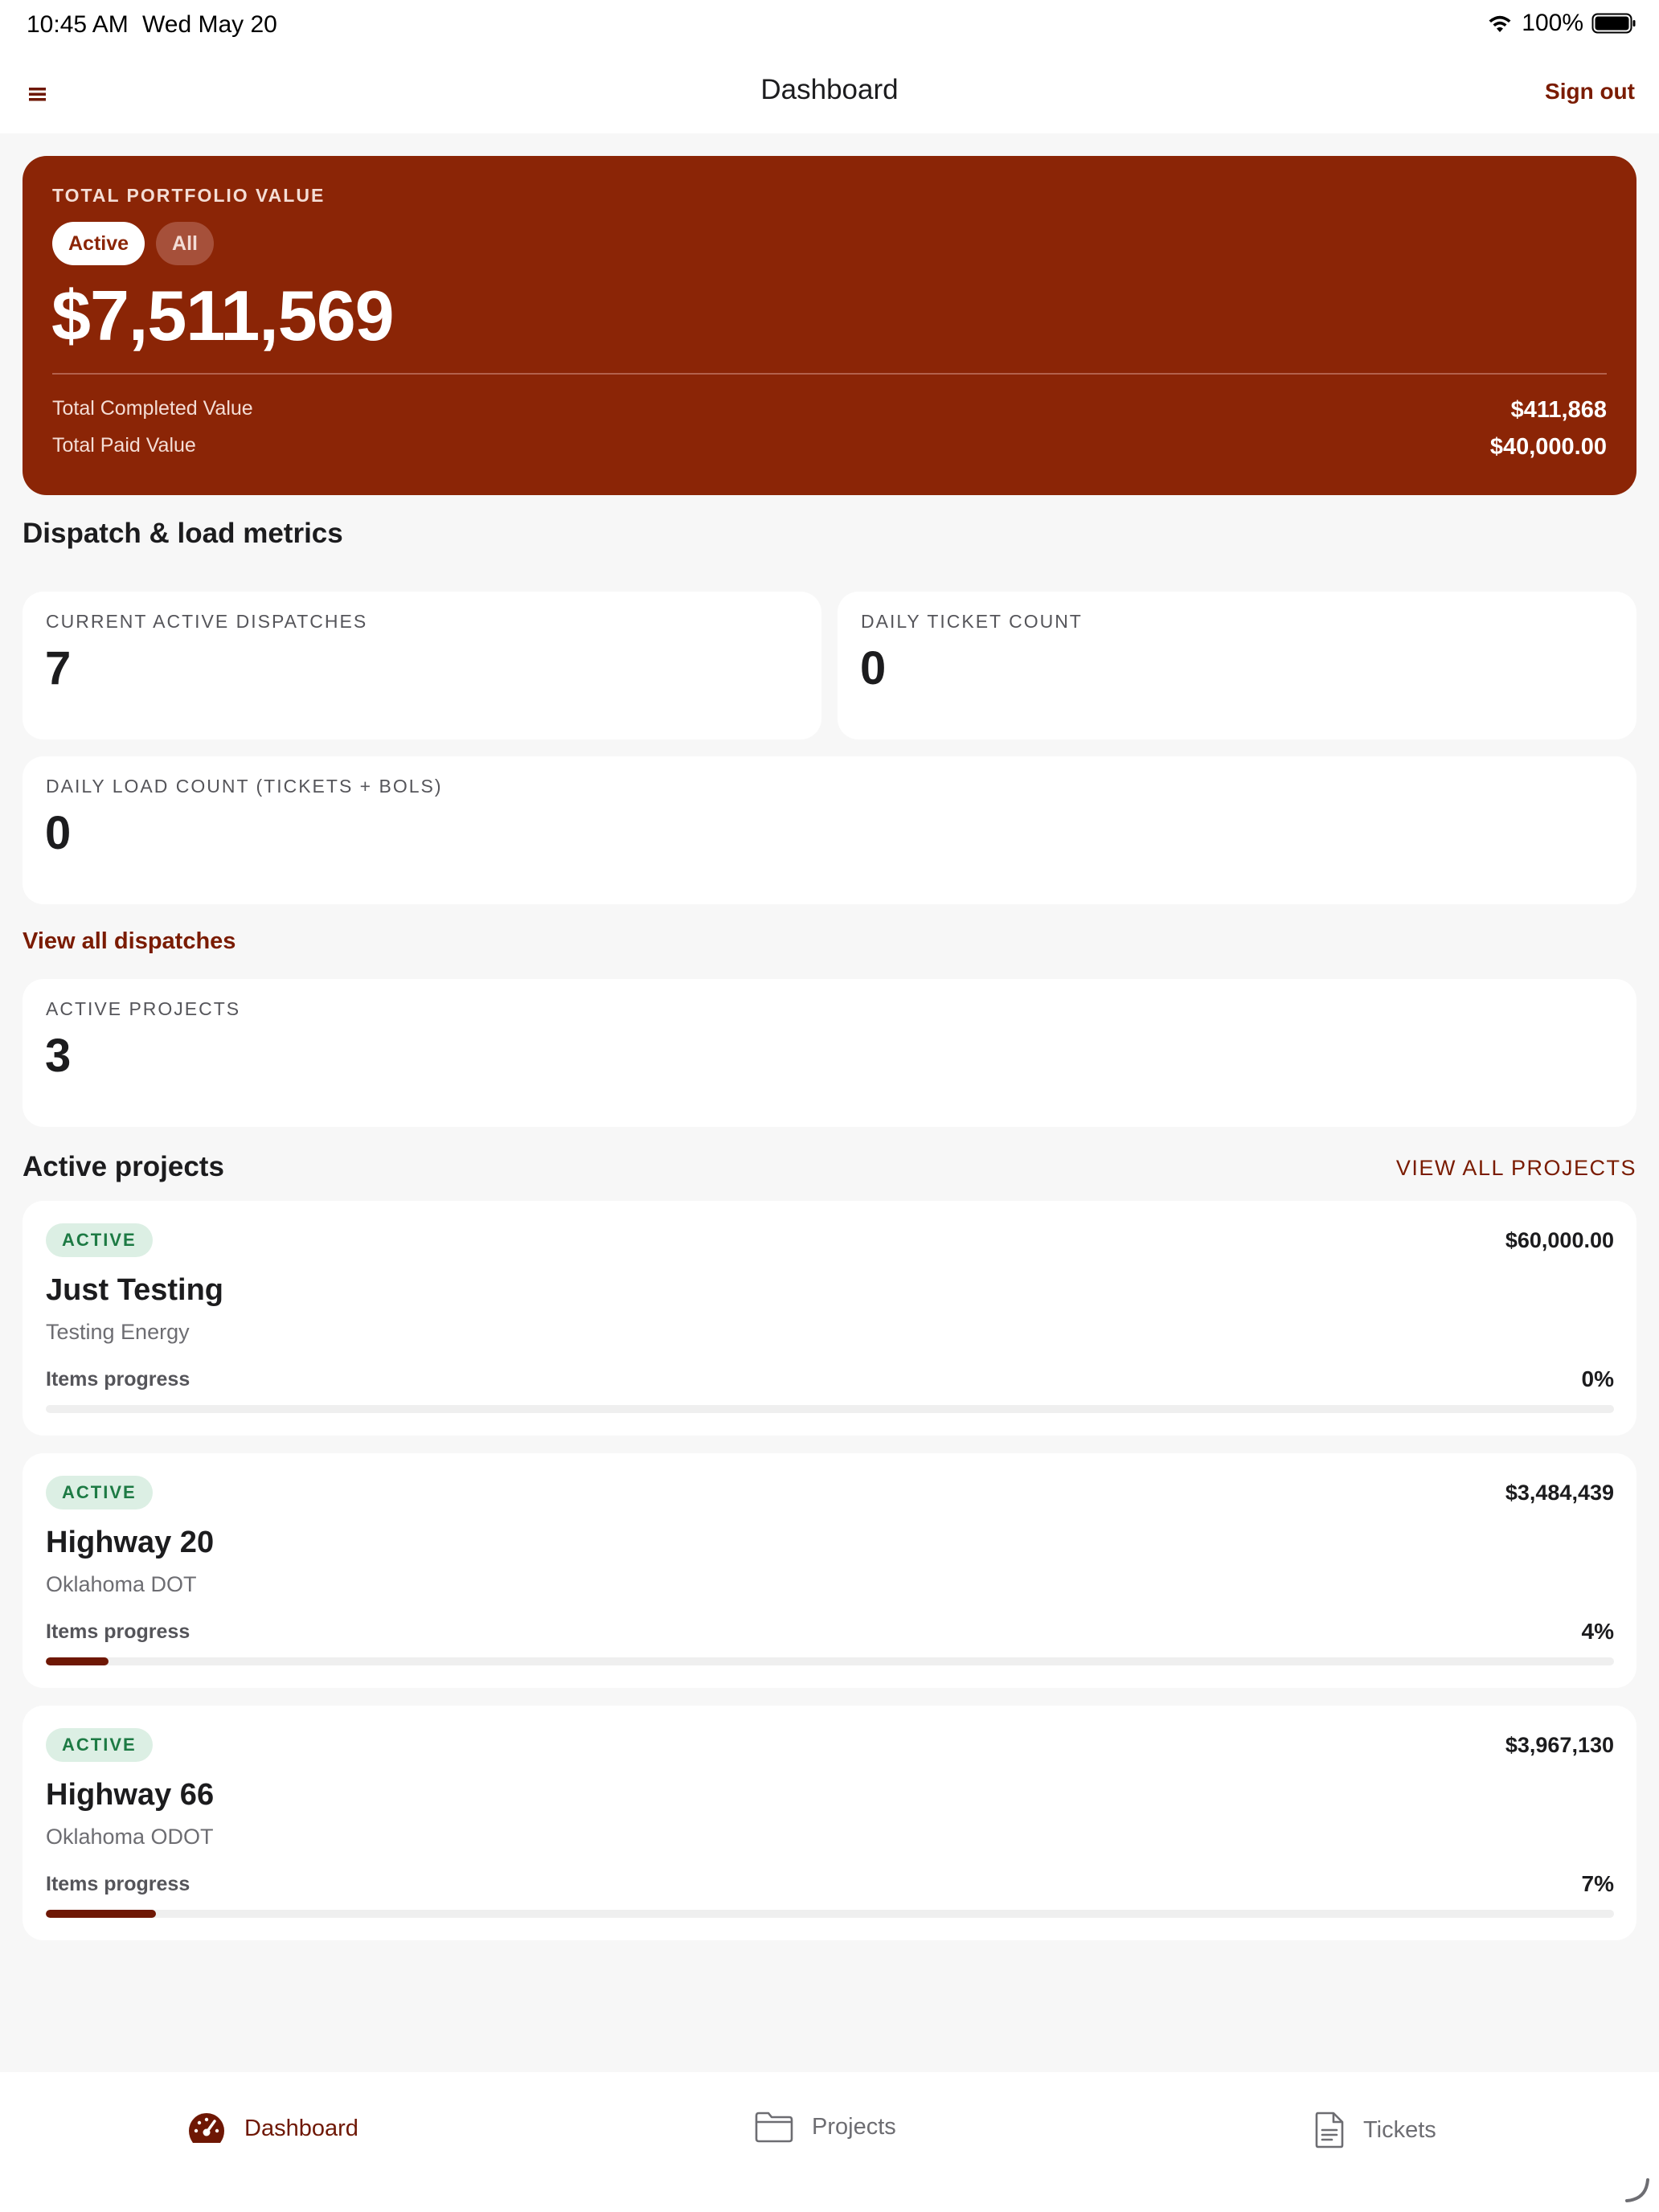  Describe the element at coordinates (129, 941) in the screenshot. I see `view-all-dispatches-link: View all dispatches` at that location.